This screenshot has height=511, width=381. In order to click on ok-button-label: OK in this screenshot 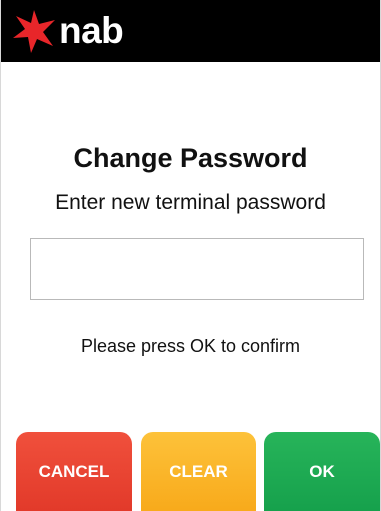, I will do `click(322, 471)`.